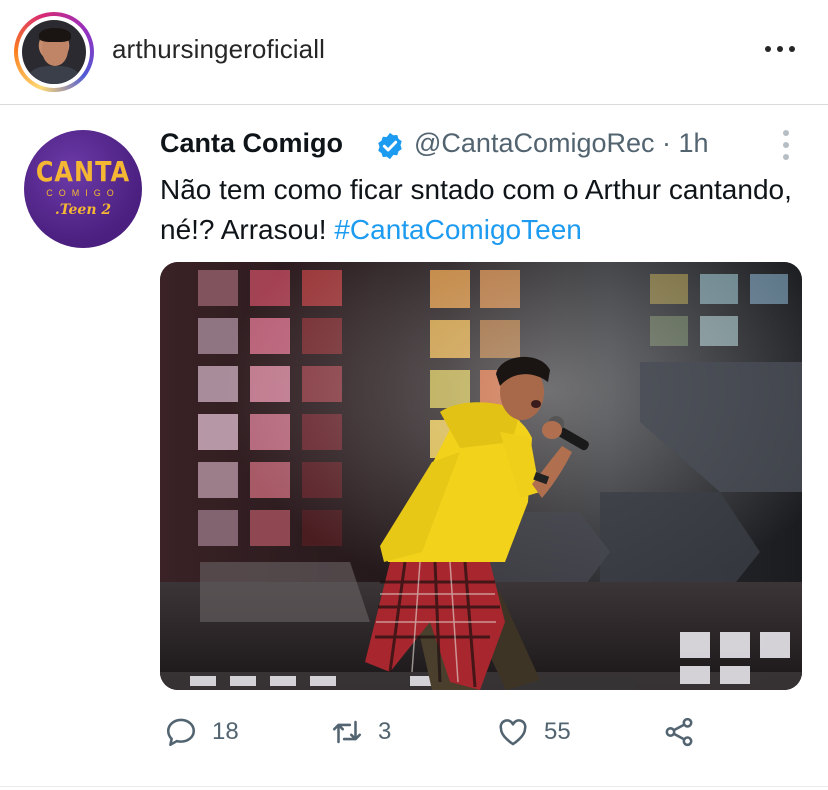 This screenshot has height=790, width=828. I want to click on bottom-divider, so click(414, 786).